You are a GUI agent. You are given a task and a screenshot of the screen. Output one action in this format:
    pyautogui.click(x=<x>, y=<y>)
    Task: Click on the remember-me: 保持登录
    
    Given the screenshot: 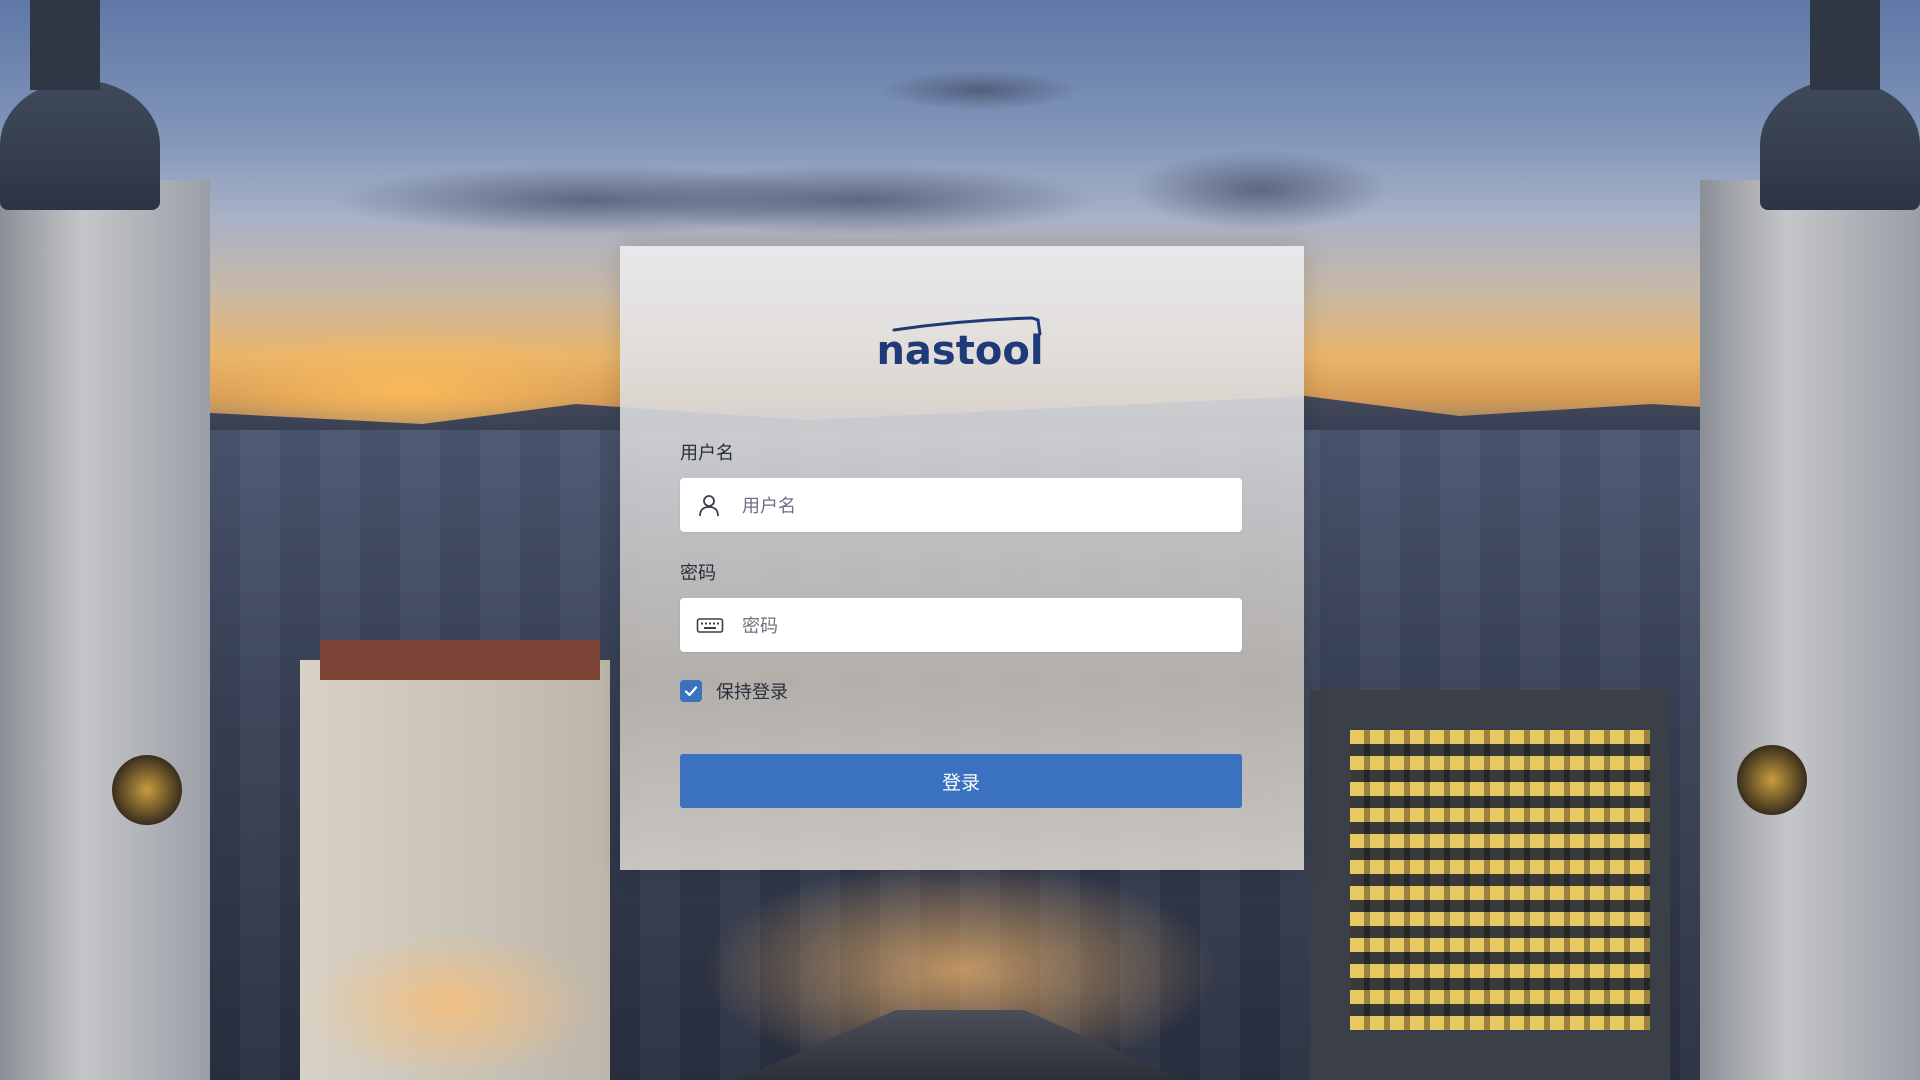 What is the action you would take?
    pyautogui.click(x=734, y=691)
    